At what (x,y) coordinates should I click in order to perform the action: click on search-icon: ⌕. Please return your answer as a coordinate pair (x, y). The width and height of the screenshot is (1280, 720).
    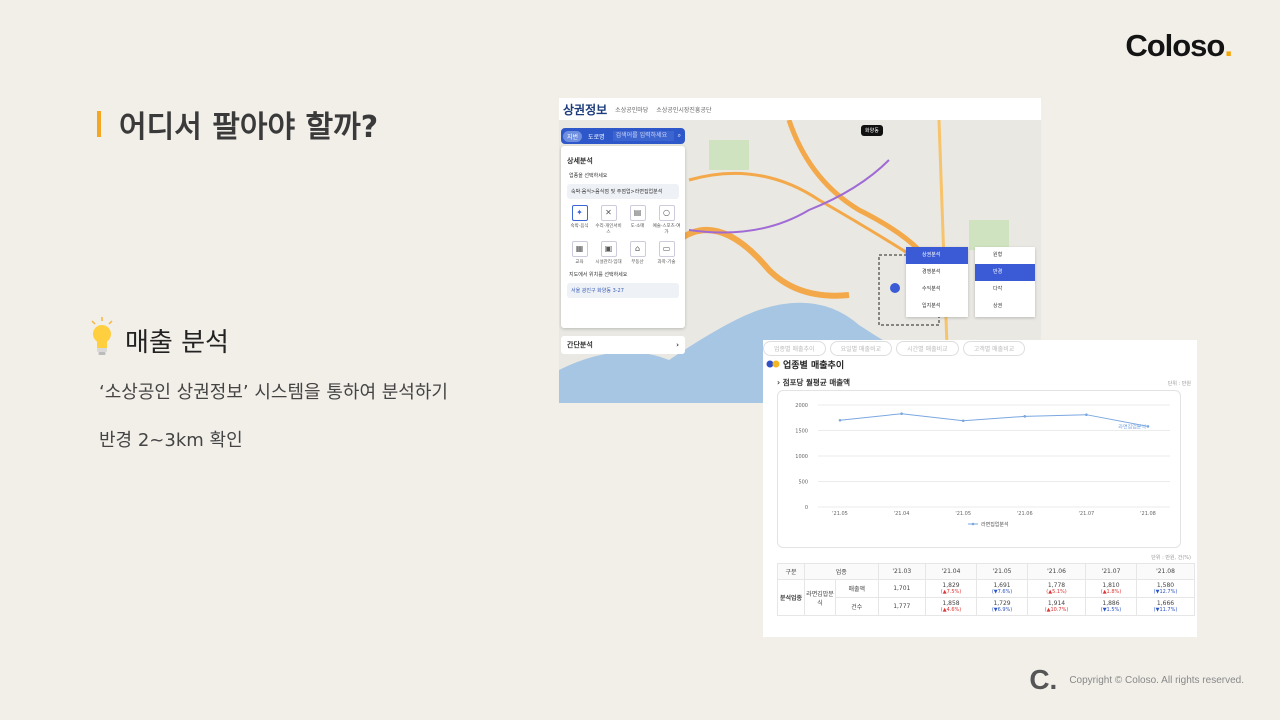
    Looking at the image, I should click on (679, 136).